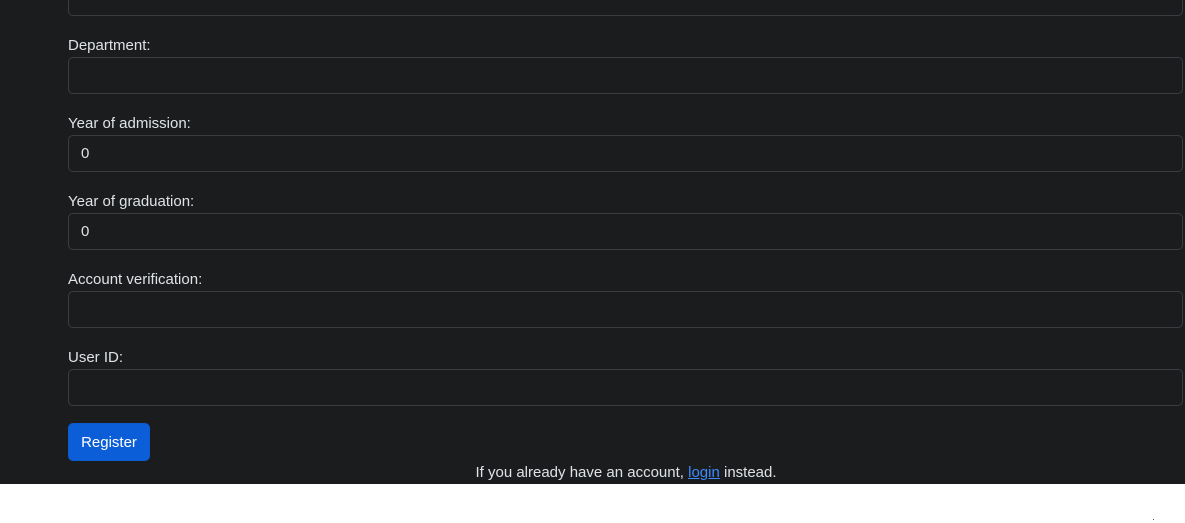  What do you see at coordinates (625, 231) in the screenshot?
I see `year-of-graduation-input` at bounding box center [625, 231].